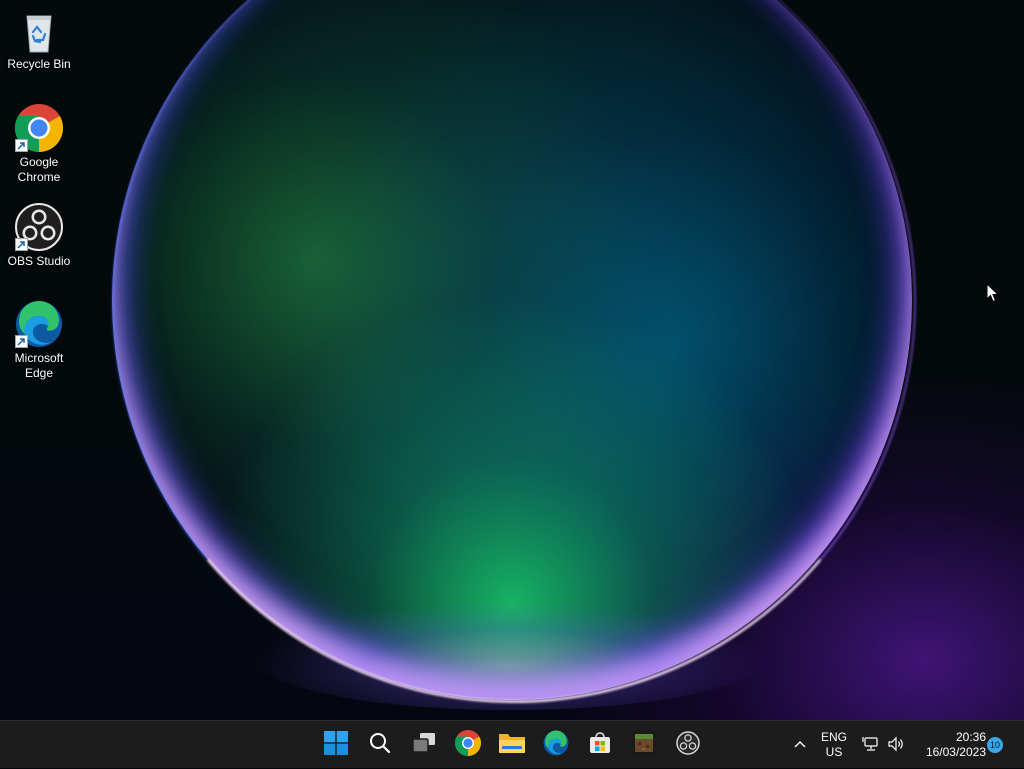 The image size is (1024, 769). I want to click on clock-button: 20:36 16/03/2023, so click(950, 745).